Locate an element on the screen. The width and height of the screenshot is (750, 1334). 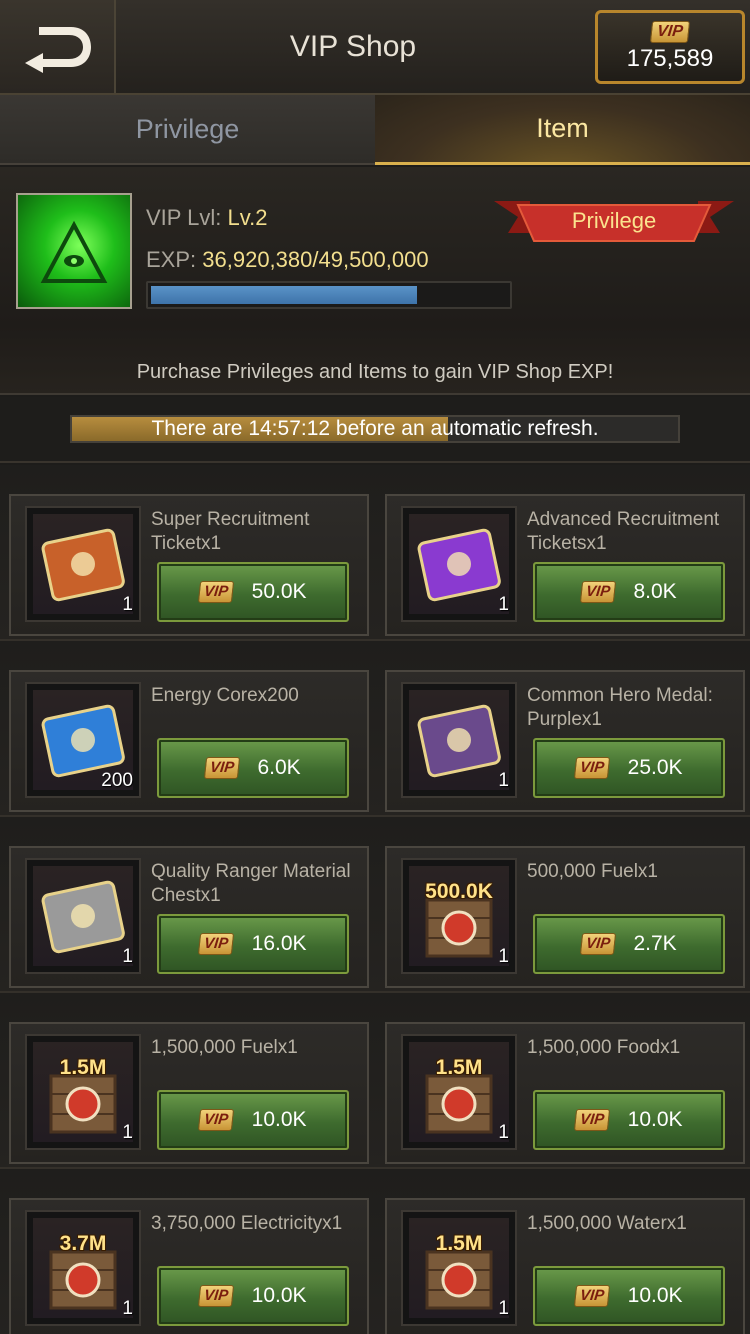
item-card: 3.7M 1 3,750,000 Electricityx1 VIP 10.0K is located at coordinates (189, 1266).